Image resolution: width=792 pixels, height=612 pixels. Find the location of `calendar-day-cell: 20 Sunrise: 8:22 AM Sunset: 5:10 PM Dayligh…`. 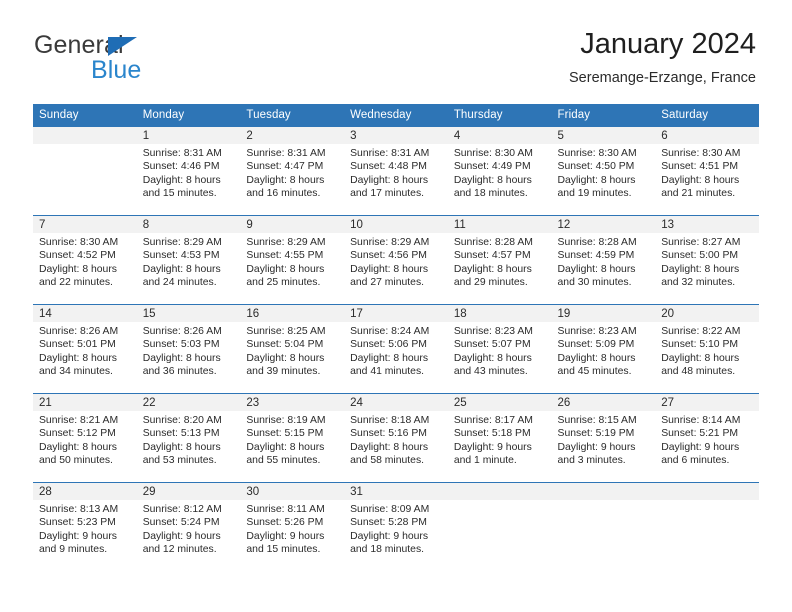

calendar-day-cell: 20 Sunrise: 8:22 AM Sunset: 5:10 PM Dayligh… is located at coordinates (707, 349).